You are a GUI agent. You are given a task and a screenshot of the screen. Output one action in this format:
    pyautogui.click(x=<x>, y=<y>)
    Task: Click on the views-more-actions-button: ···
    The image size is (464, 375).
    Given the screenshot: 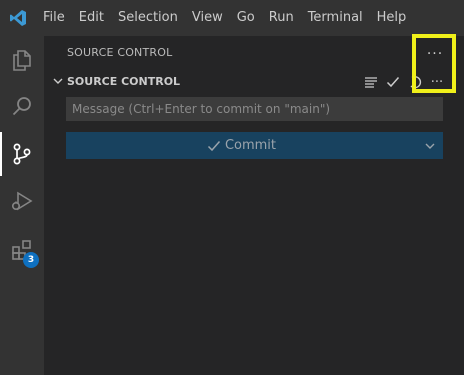 What is the action you would take?
    pyautogui.click(x=435, y=54)
    